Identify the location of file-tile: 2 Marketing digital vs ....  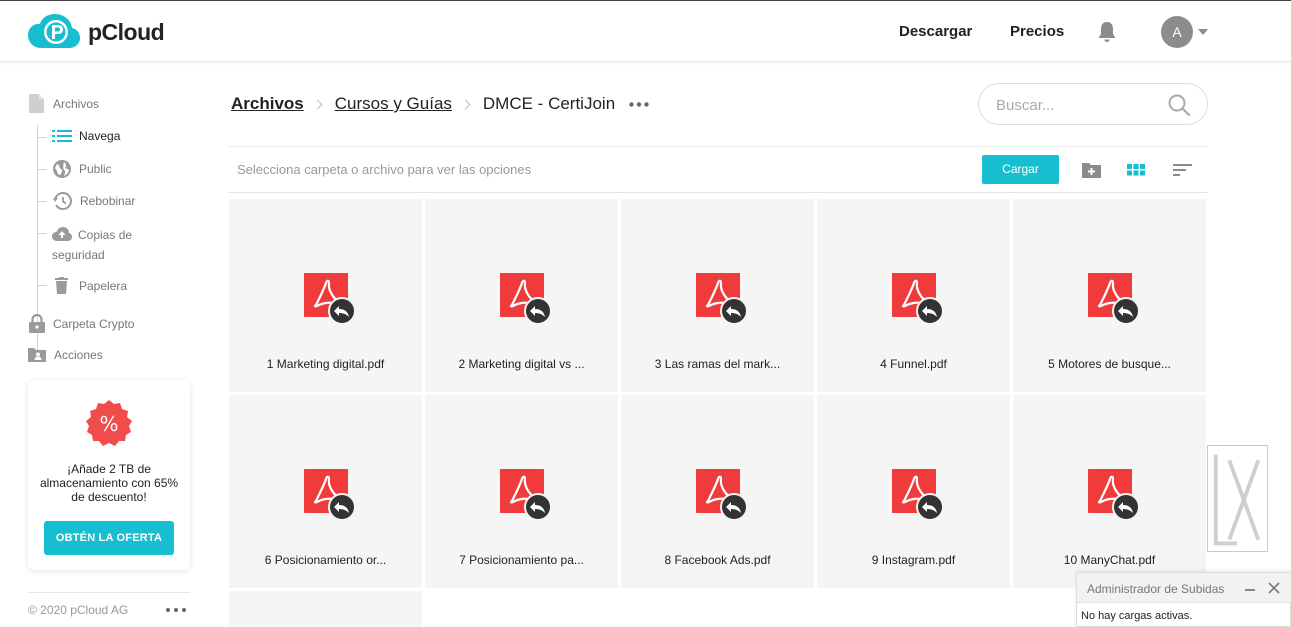
(521, 295).